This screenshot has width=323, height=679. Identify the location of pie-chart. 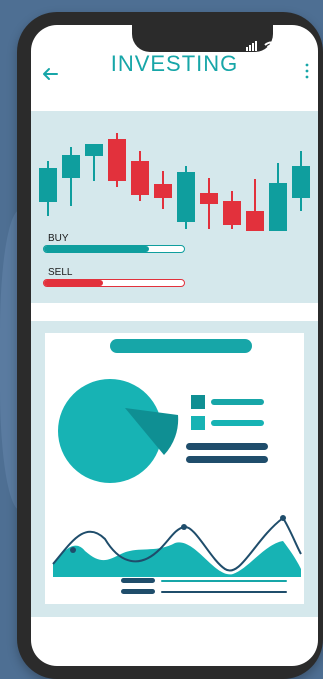
(163, 431).